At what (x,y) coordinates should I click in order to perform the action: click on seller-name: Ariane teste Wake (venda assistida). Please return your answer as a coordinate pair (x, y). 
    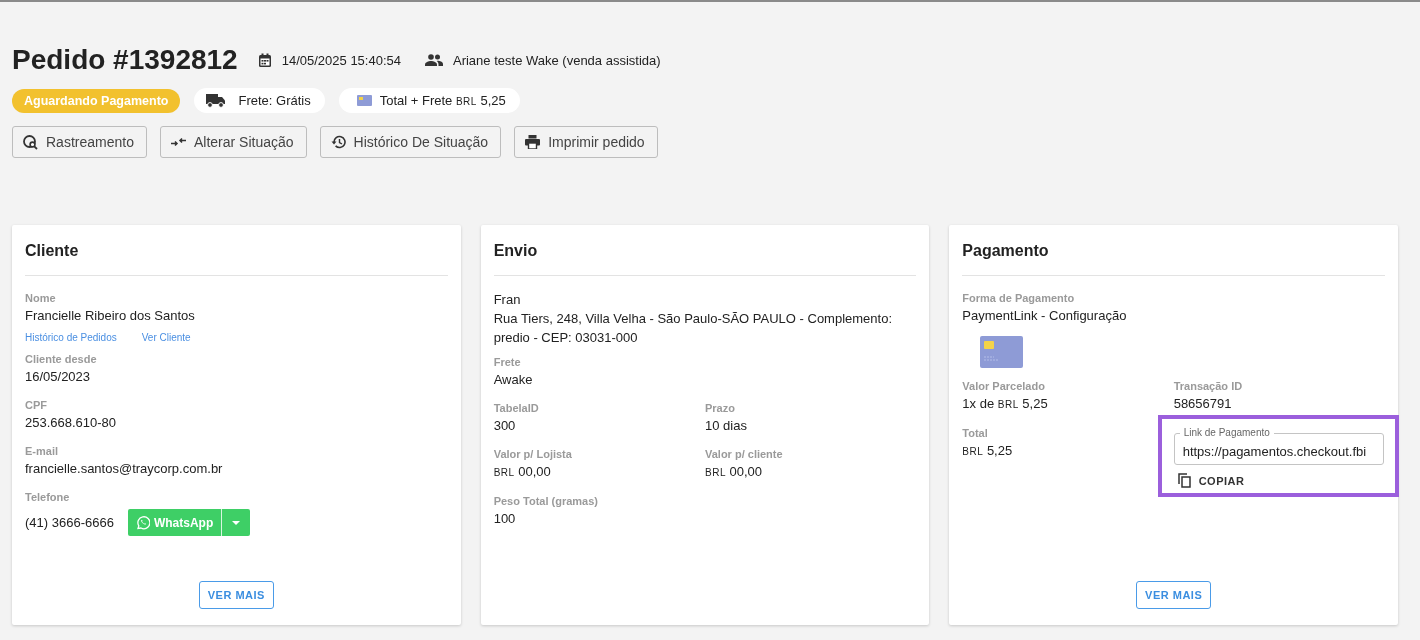
    Looking at the image, I should click on (557, 60).